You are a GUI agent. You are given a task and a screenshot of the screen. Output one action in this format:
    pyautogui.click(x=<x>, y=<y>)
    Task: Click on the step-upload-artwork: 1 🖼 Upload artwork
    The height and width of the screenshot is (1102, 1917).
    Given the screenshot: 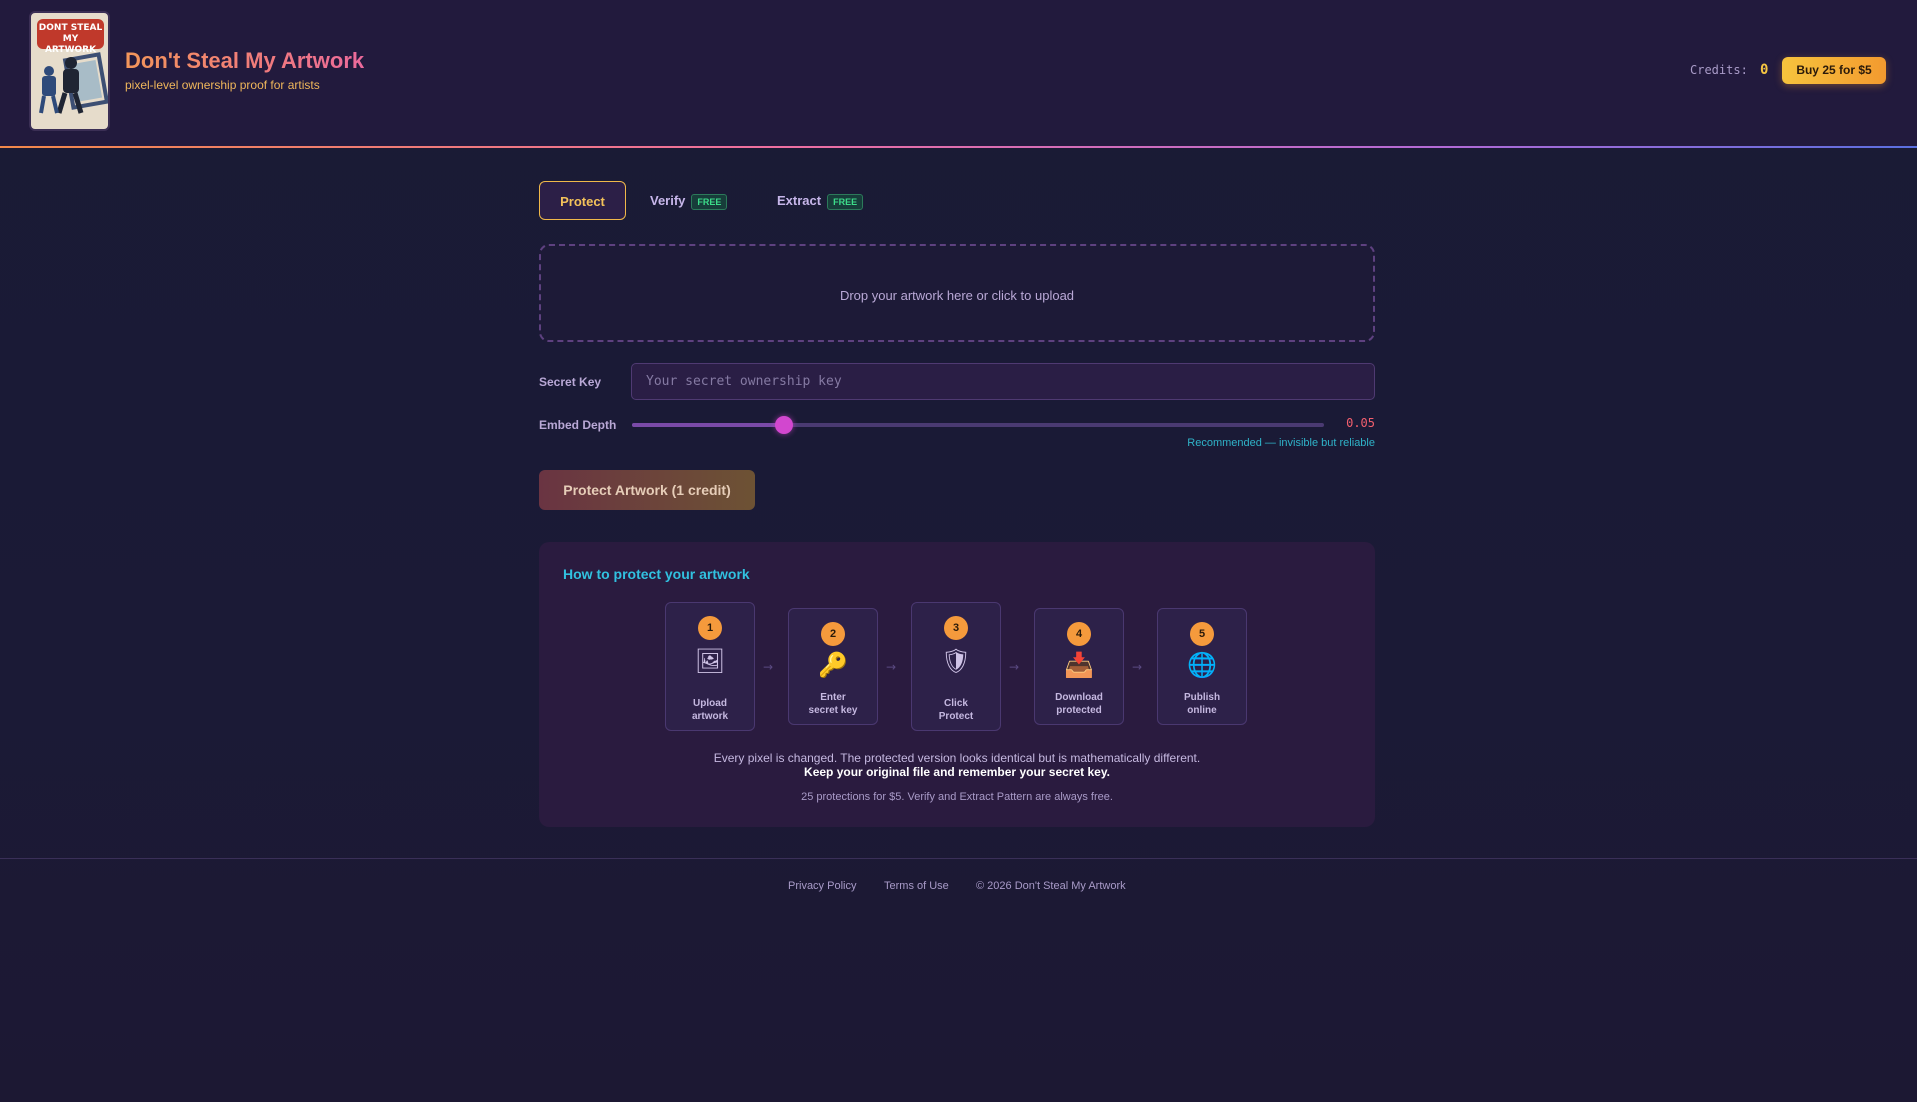 What is the action you would take?
    pyautogui.click(x=710, y=666)
    